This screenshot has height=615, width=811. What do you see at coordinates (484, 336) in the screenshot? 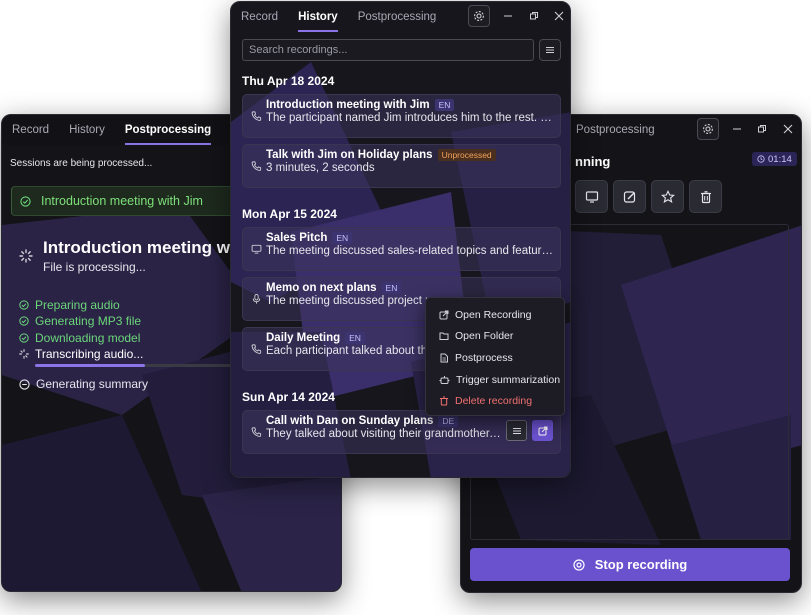
I see `menu-item-label: Open Folder` at bounding box center [484, 336].